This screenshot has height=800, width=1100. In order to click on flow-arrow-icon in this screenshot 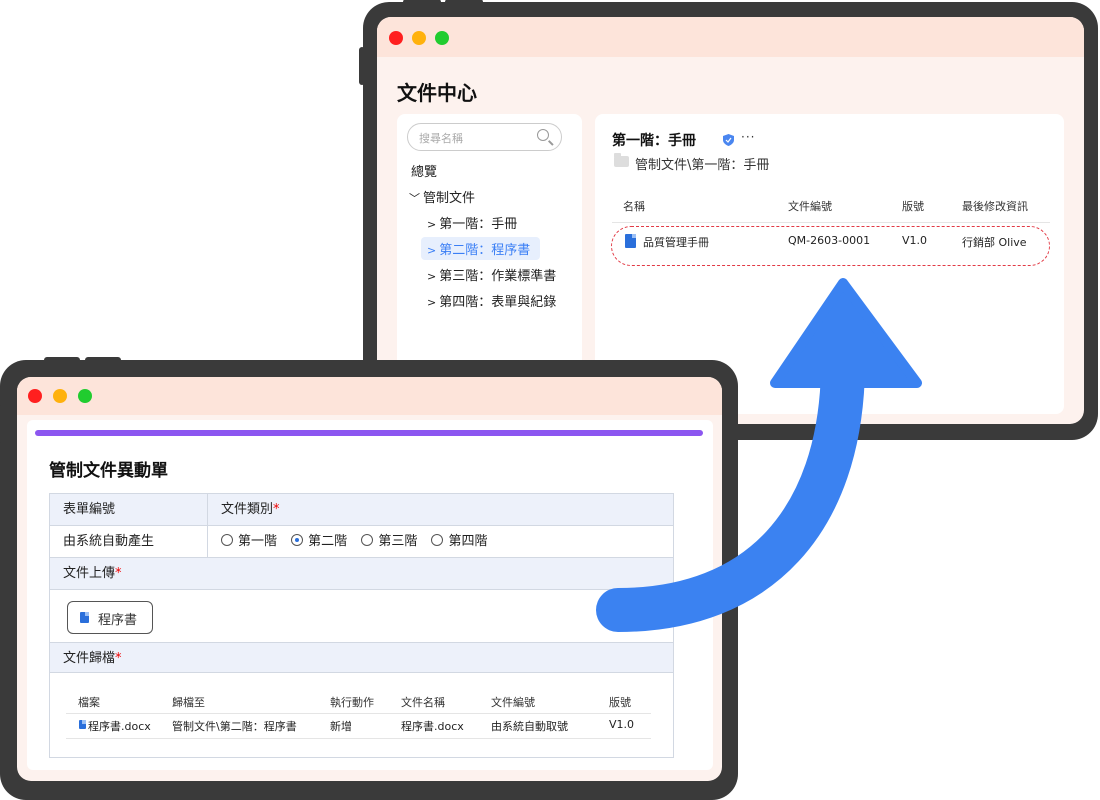, I will do `click(759, 455)`.